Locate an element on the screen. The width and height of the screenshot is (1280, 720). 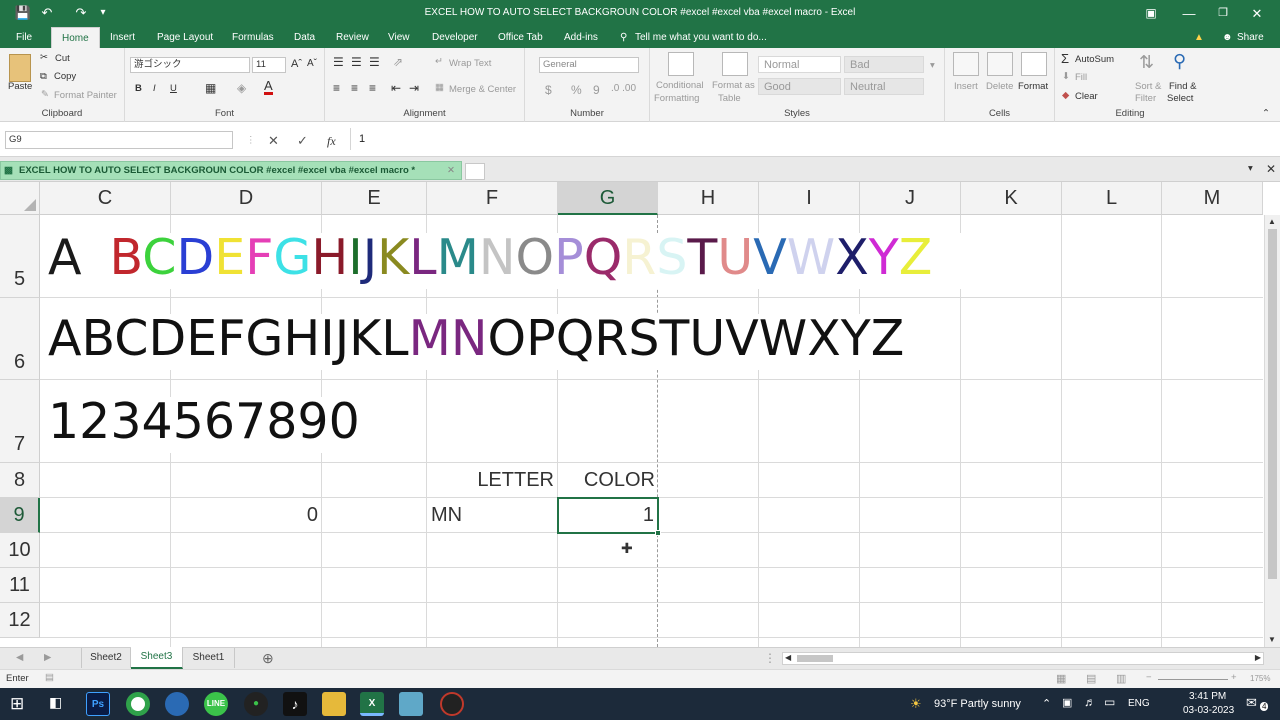
collapse-ribbon-icon: ⌃ is located at coordinates (1266, 113).